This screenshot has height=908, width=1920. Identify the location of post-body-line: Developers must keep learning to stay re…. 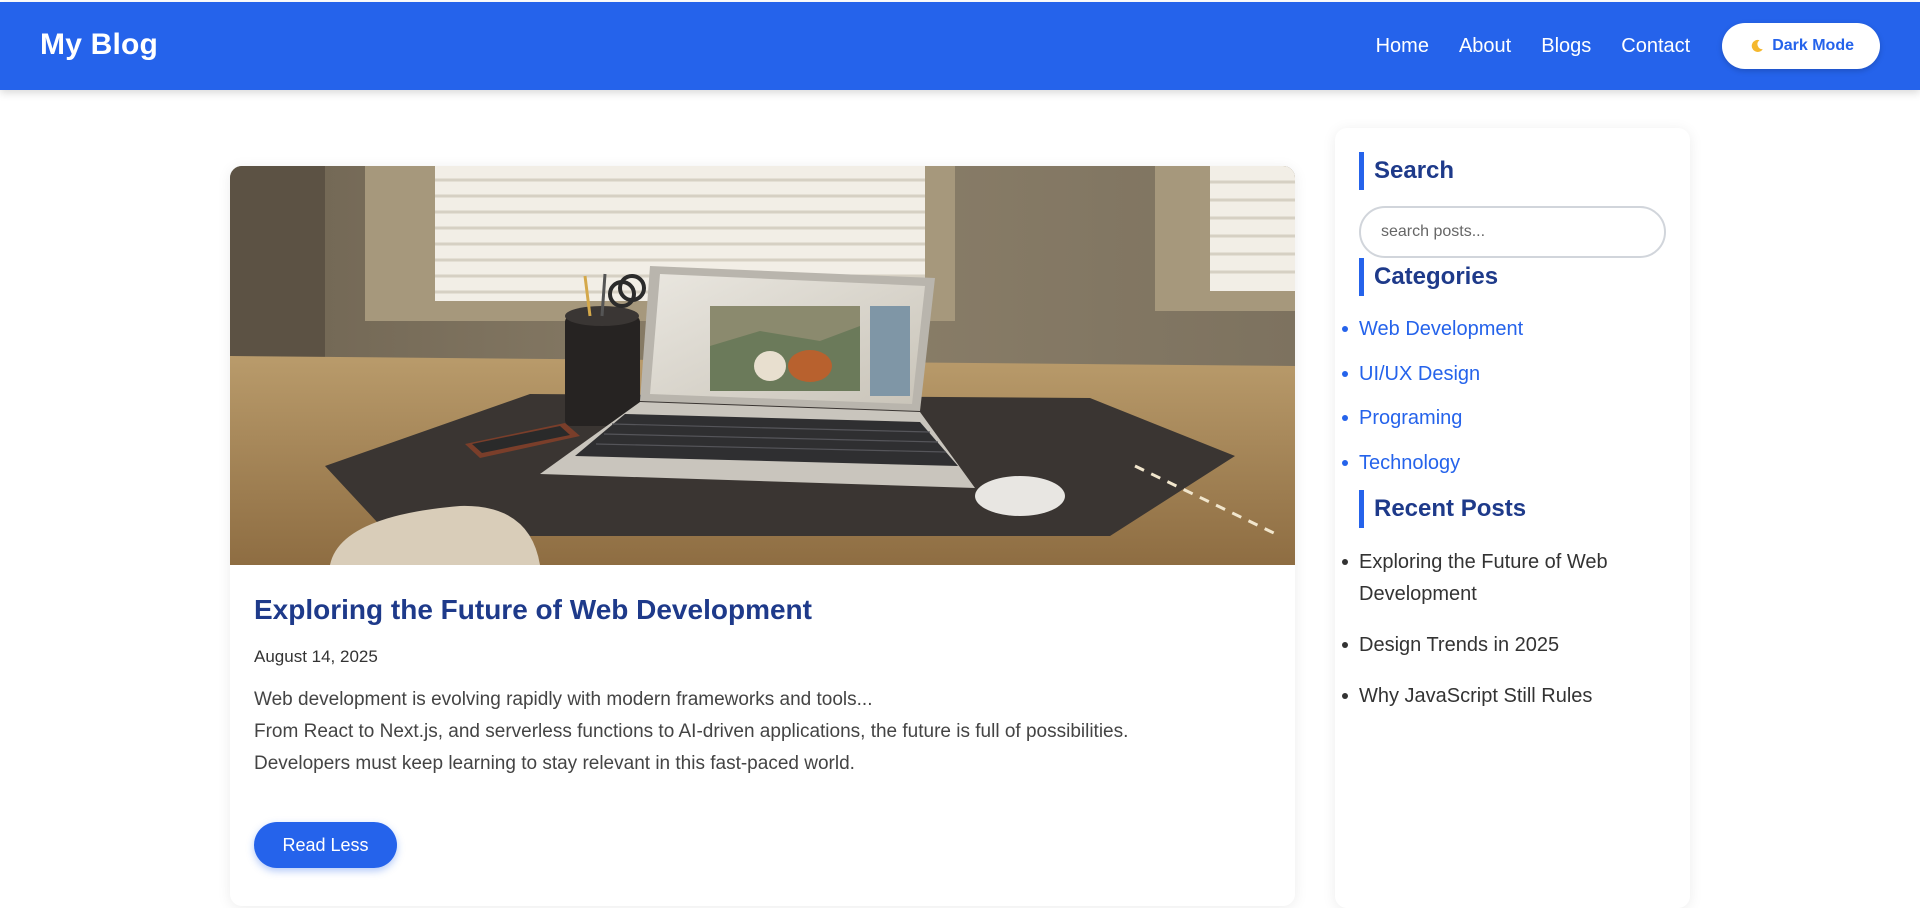
(554, 763).